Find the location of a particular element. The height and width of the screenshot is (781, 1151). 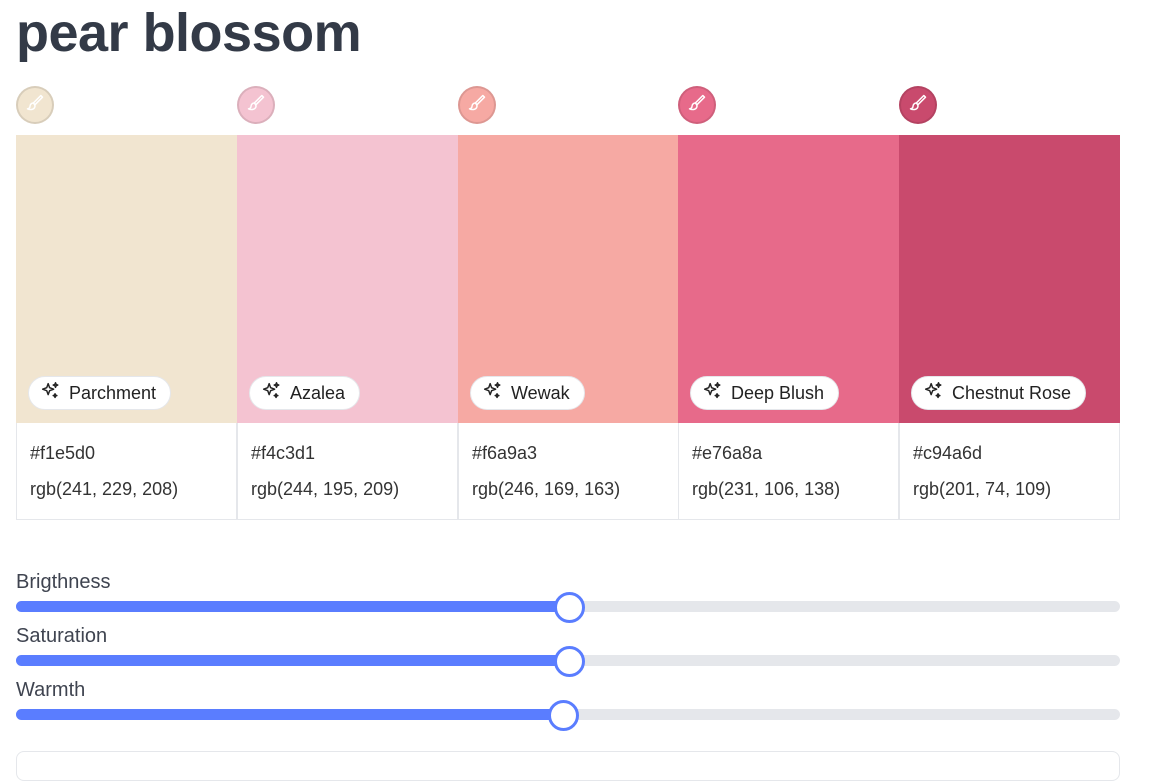

rgb-value: rgb(241, 229, 208) is located at coordinates (104, 489).